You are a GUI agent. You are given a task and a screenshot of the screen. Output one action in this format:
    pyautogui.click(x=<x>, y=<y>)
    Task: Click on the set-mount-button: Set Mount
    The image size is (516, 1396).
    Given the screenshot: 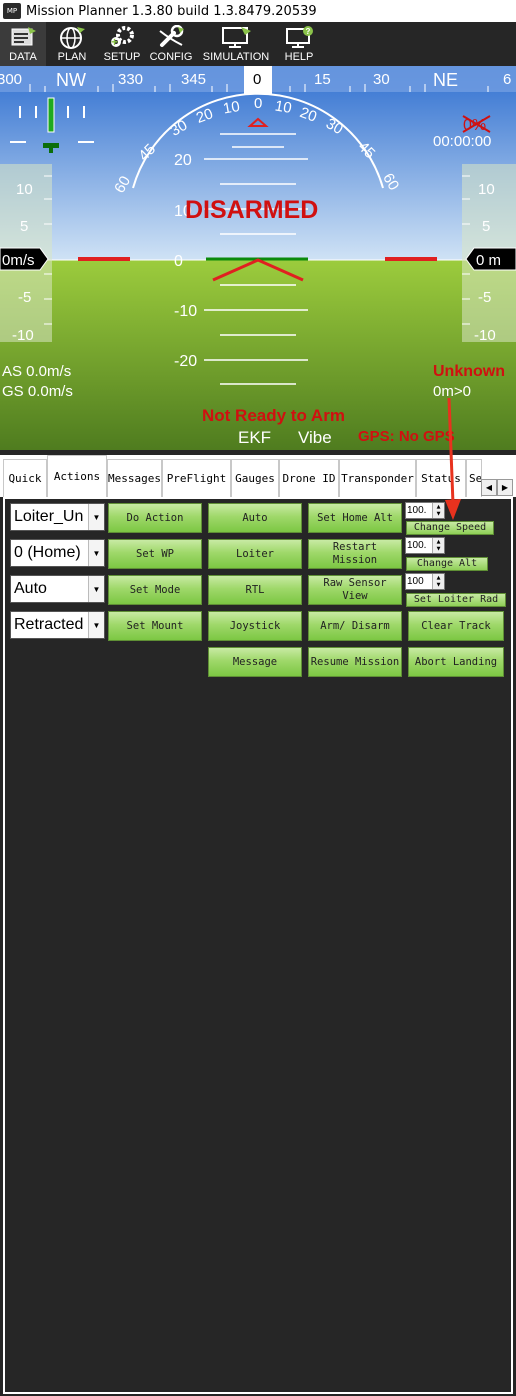 What is the action you would take?
    pyautogui.click(x=155, y=626)
    